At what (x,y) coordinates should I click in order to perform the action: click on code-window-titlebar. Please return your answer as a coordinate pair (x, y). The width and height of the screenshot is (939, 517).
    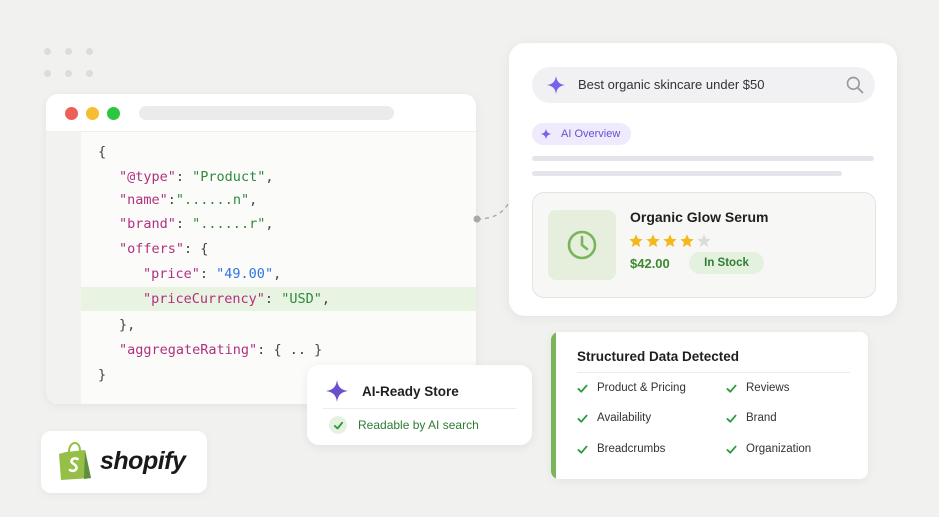
    Looking at the image, I should click on (261, 113).